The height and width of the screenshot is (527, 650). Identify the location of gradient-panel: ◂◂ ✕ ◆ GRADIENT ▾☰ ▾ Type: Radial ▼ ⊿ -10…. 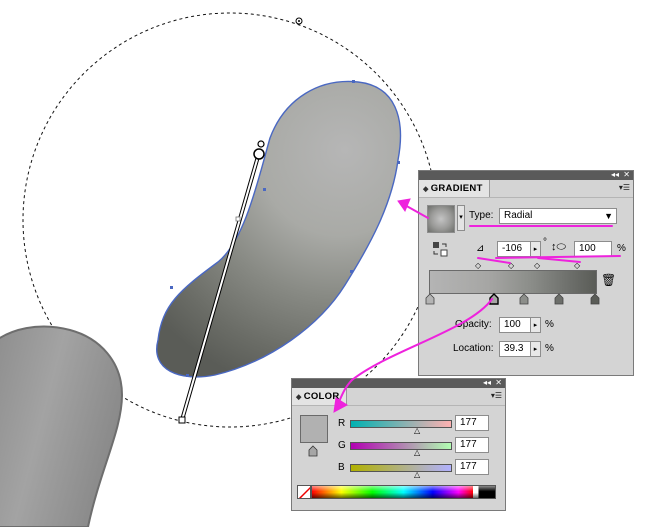
(526, 273).